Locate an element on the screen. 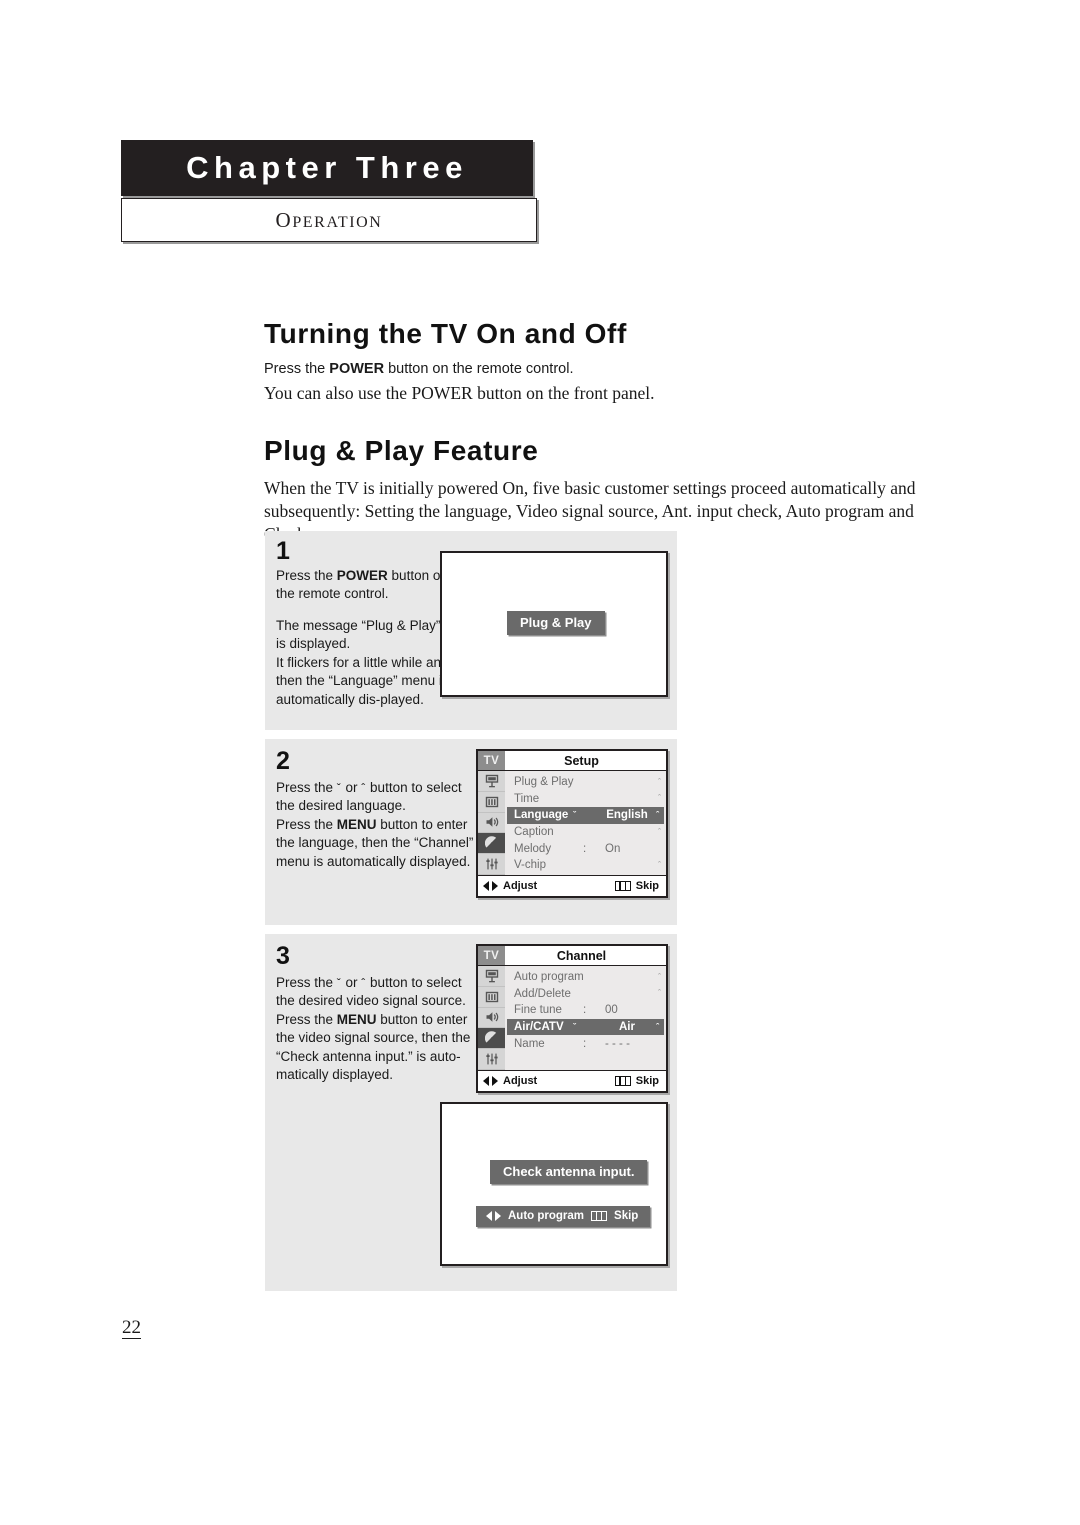 This screenshot has width=1080, height=1525. channel-row-label: Auto program is located at coordinates (549, 977).